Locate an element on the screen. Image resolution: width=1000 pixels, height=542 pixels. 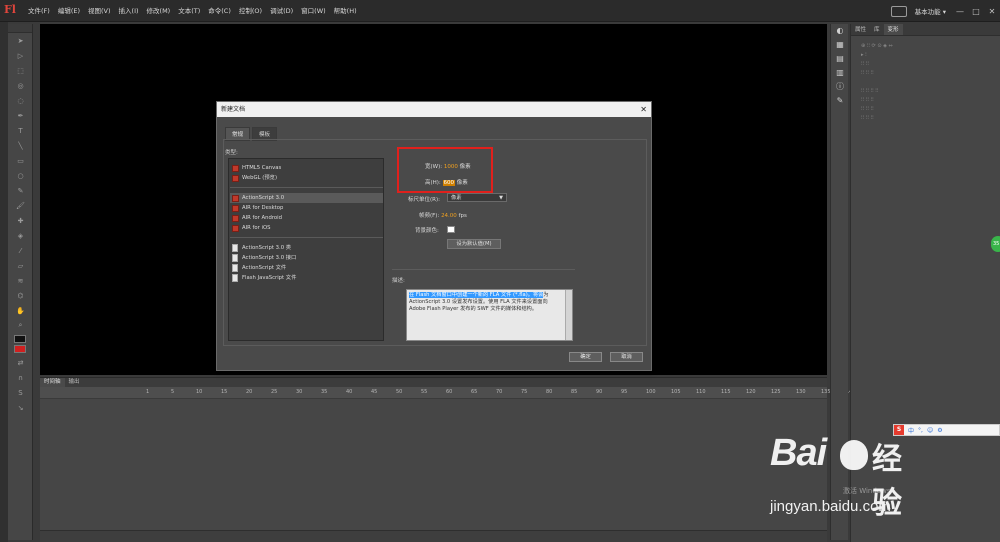
fla-file-icon is located at coordinates (235, 218).